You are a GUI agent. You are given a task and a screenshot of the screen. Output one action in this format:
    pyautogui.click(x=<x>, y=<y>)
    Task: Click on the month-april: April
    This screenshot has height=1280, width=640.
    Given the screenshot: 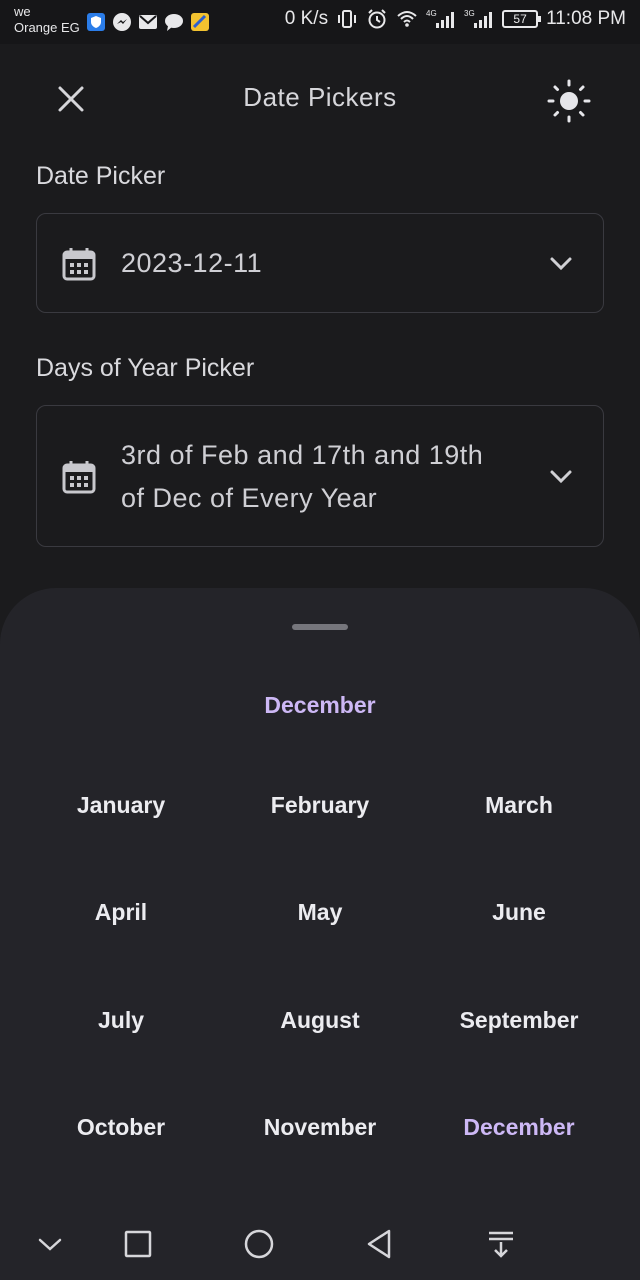 What is the action you would take?
    pyautogui.click(x=121, y=912)
    